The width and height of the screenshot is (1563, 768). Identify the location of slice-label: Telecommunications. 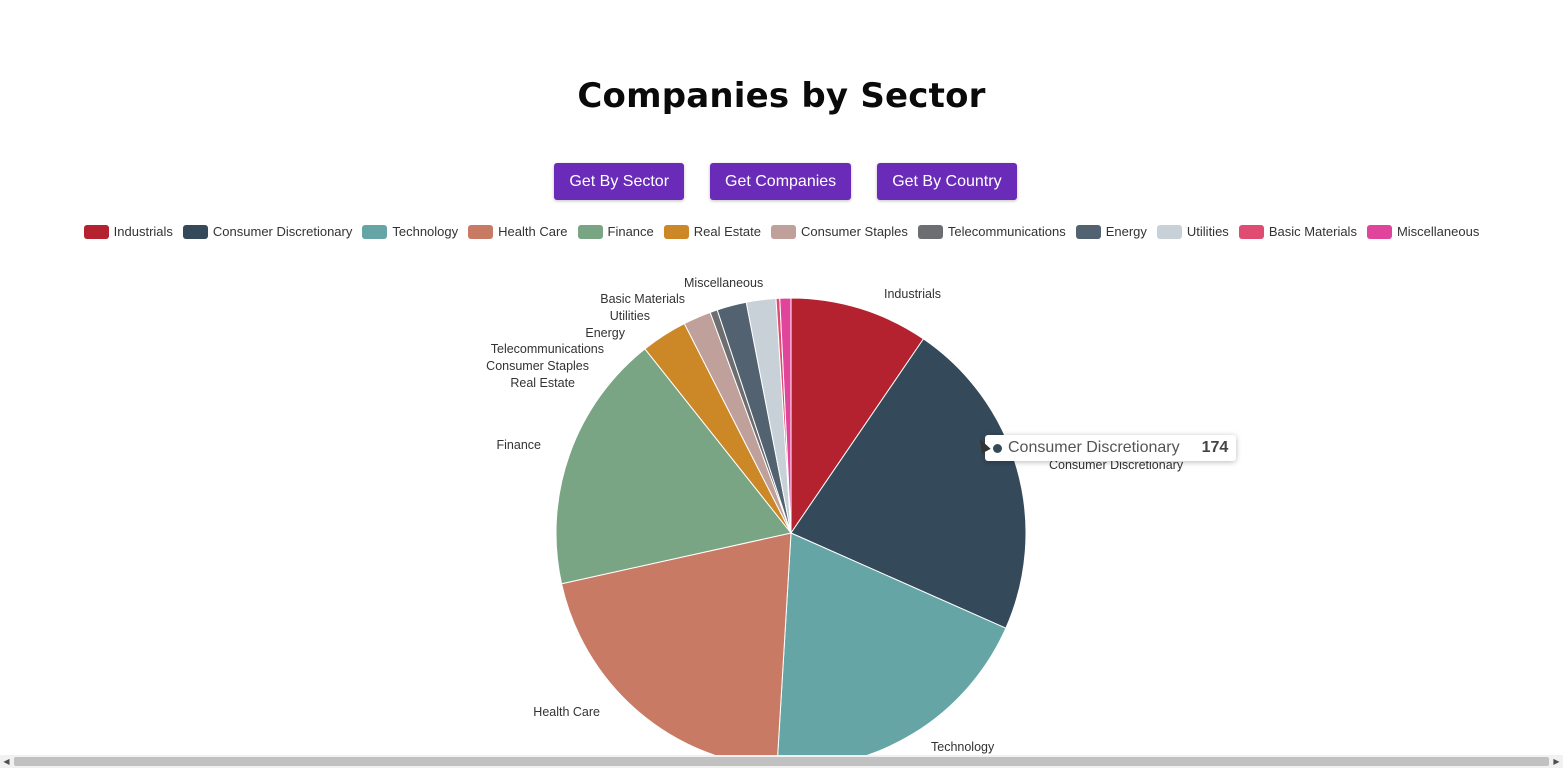
(547, 349).